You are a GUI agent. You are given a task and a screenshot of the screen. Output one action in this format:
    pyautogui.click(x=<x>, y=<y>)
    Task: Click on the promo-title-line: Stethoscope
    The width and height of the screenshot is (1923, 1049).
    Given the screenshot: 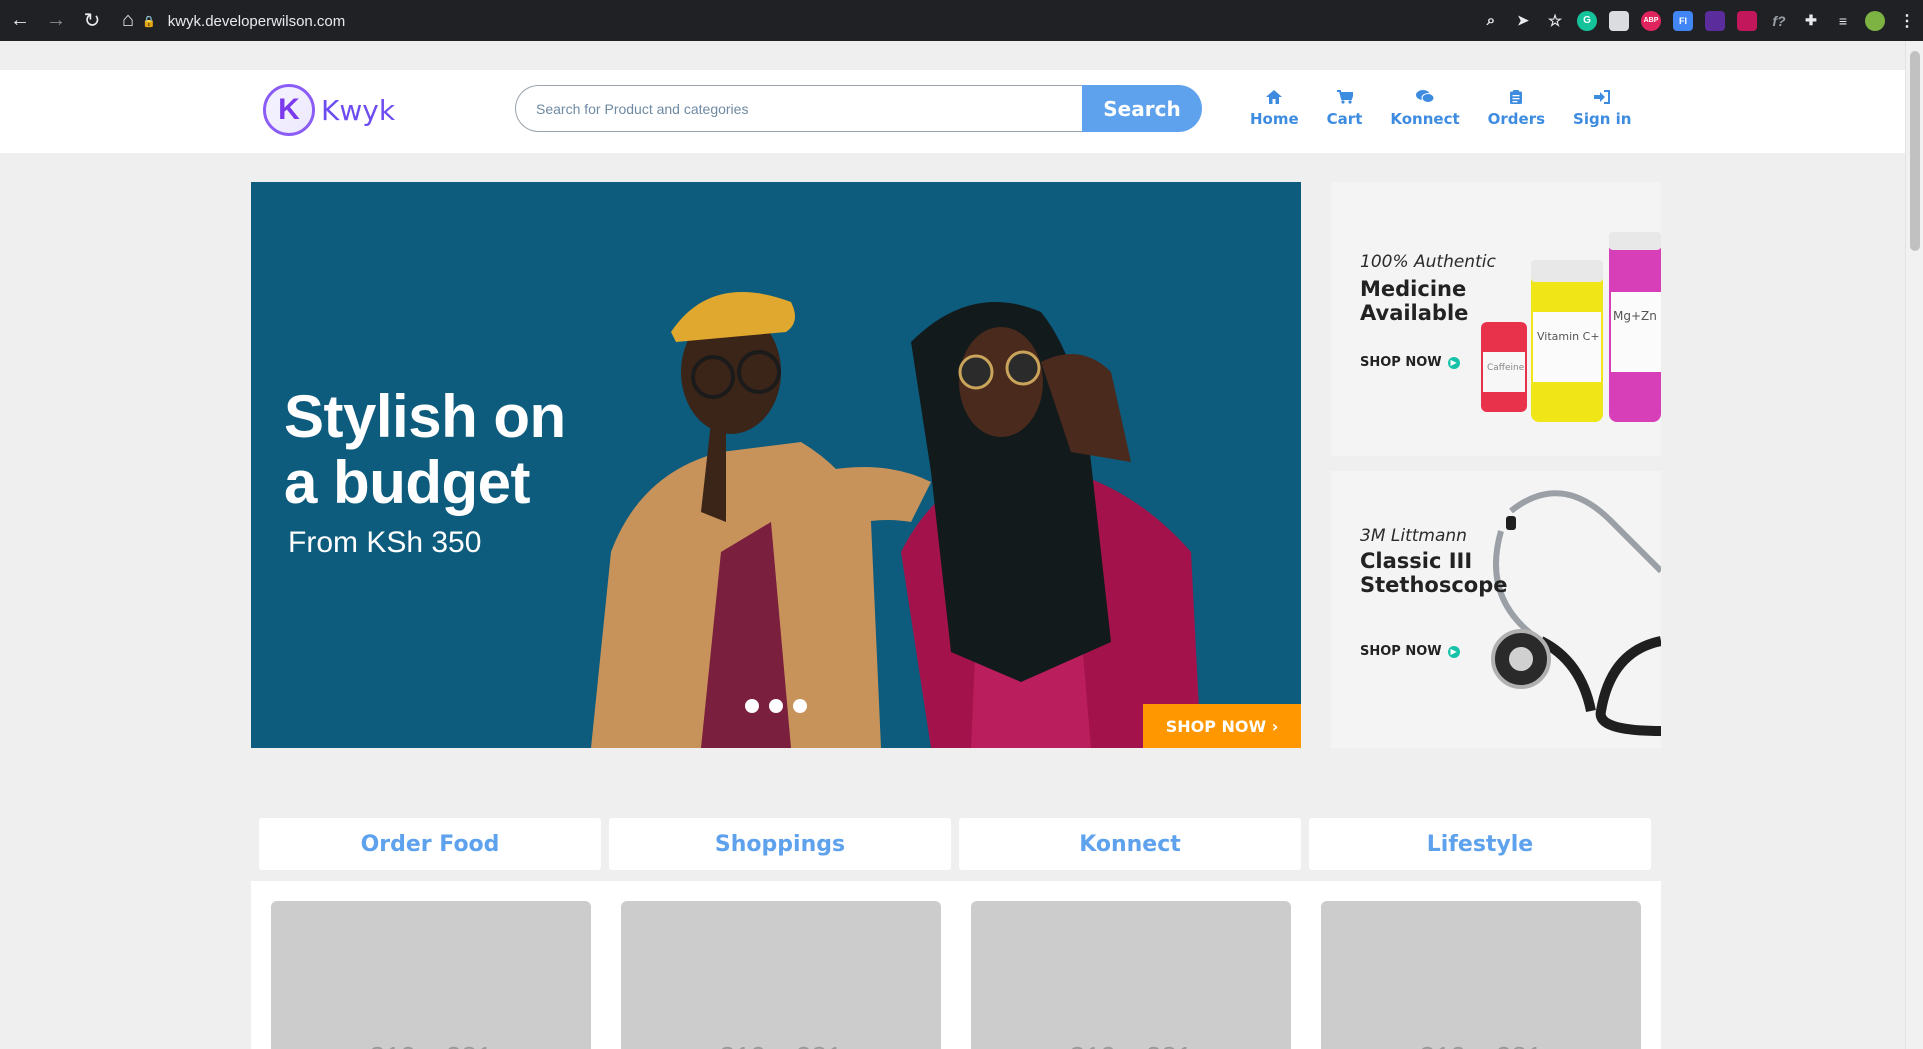 What is the action you would take?
    pyautogui.click(x=1434, y=585)
    